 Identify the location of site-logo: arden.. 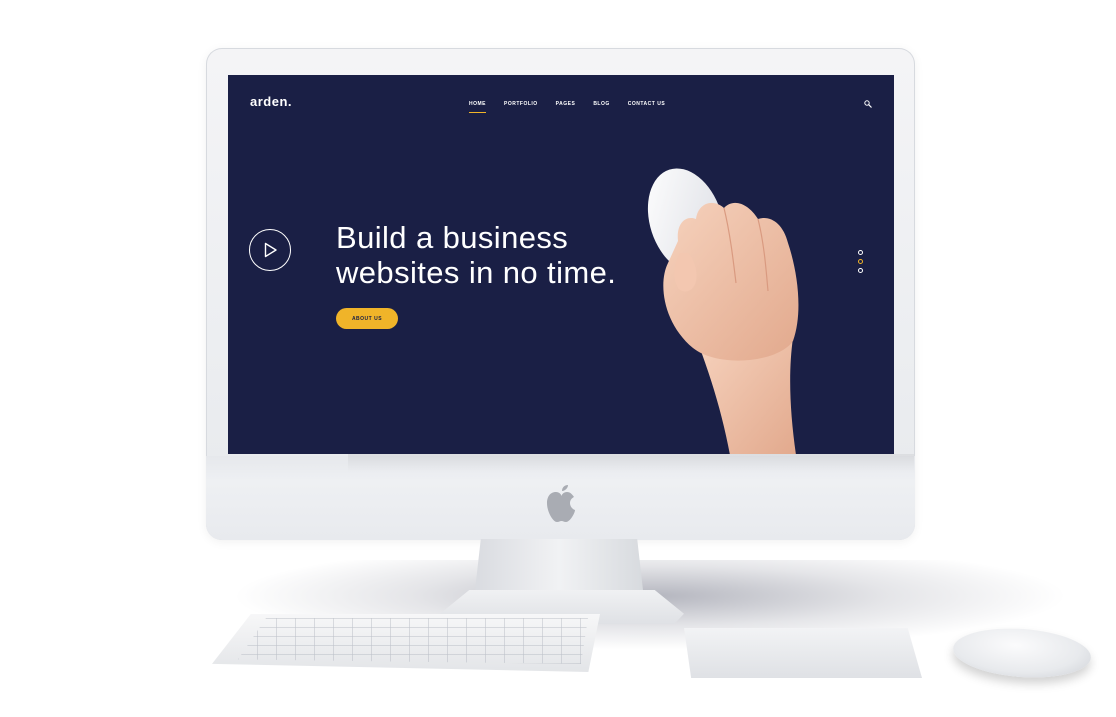
(271, 101).